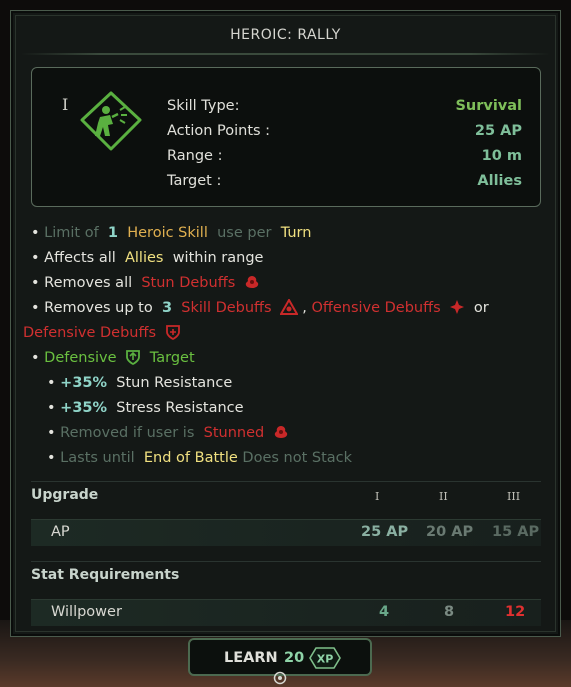 This screenshot has height=687, width=571. I want to click on skill-type-value: Survival, so click(488, 106).